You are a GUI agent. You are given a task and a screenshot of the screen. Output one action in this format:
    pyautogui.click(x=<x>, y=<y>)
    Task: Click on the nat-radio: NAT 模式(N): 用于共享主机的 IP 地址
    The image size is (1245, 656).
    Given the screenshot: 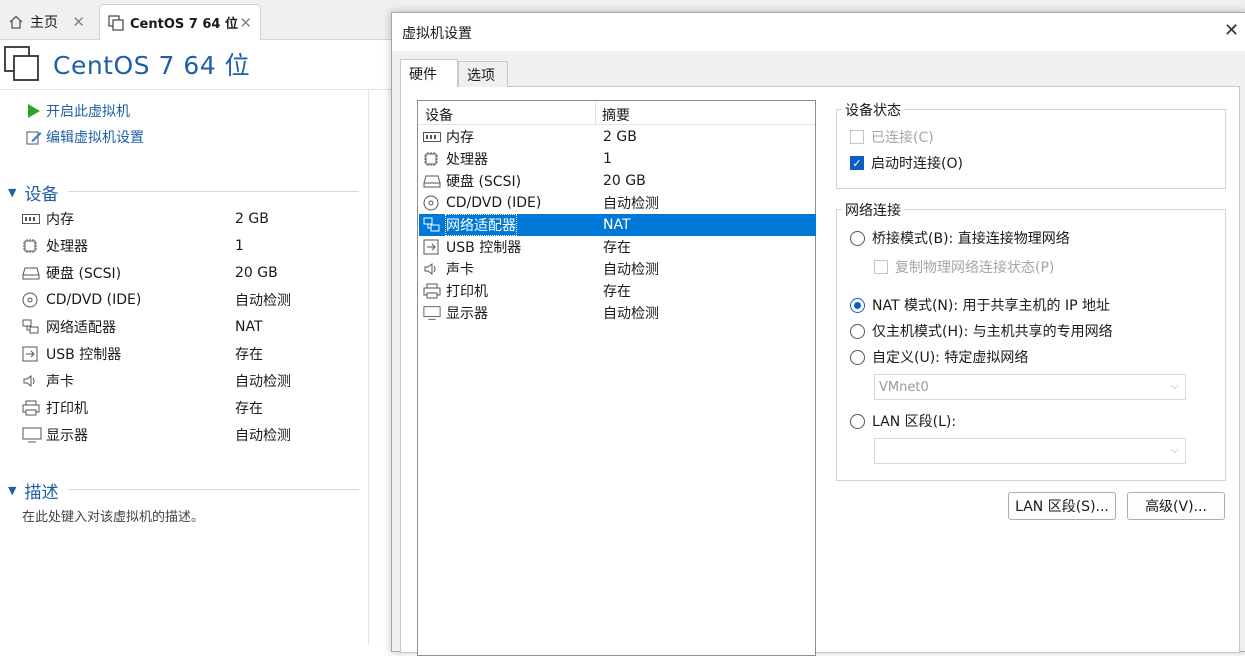 What is the action you would take?
    pyautogui.click(x=980, y=305)
    